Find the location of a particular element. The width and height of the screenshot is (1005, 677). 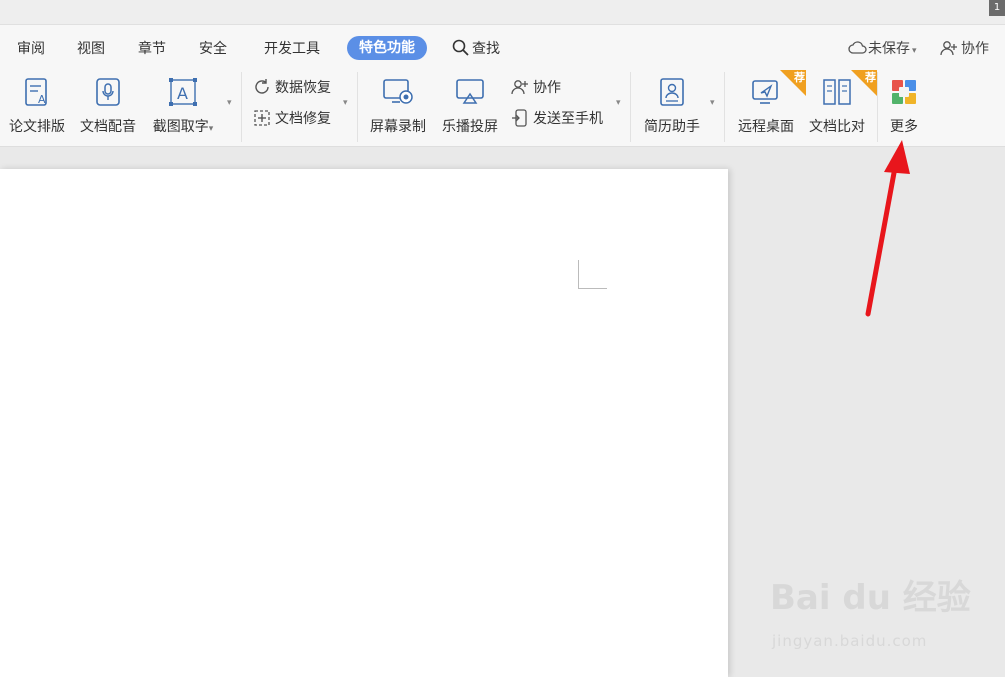

doc-repair-label: 文档修复 is located at coordinates (303, 119).